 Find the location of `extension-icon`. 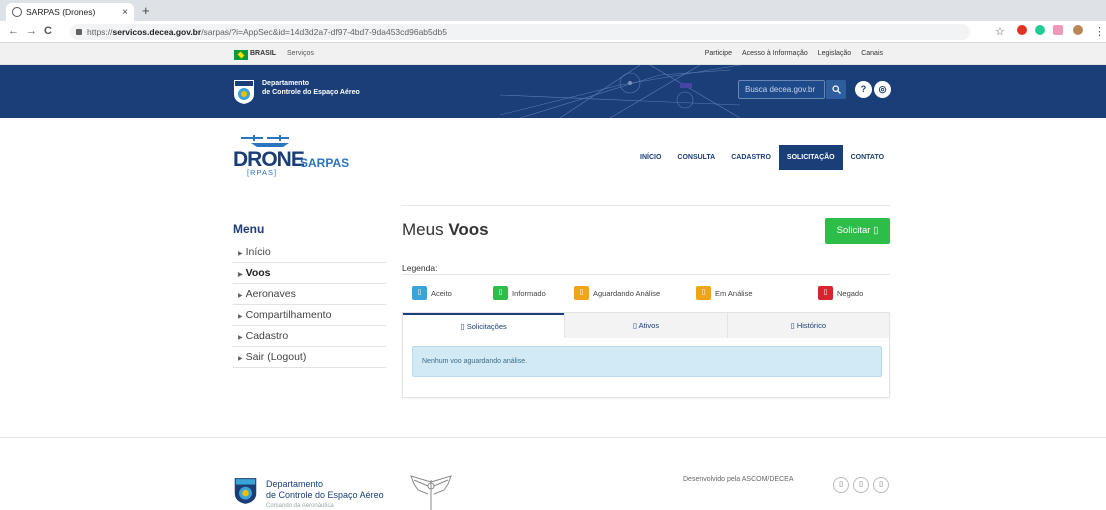

extension-icon is located at coordinates (1058, 30).